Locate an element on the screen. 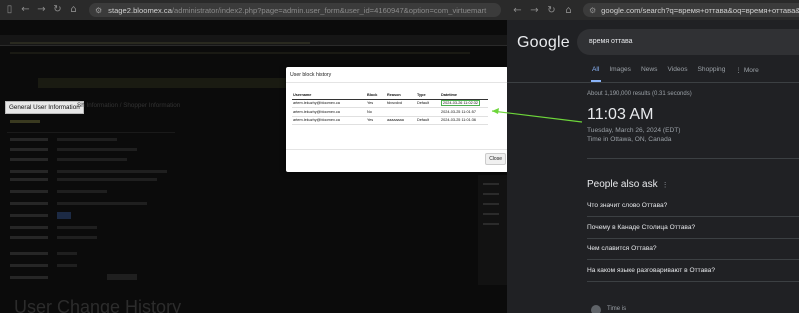 The height and width of the screenshot is (313, 799). modal-footer-divider is located at coordinates (396, 149).